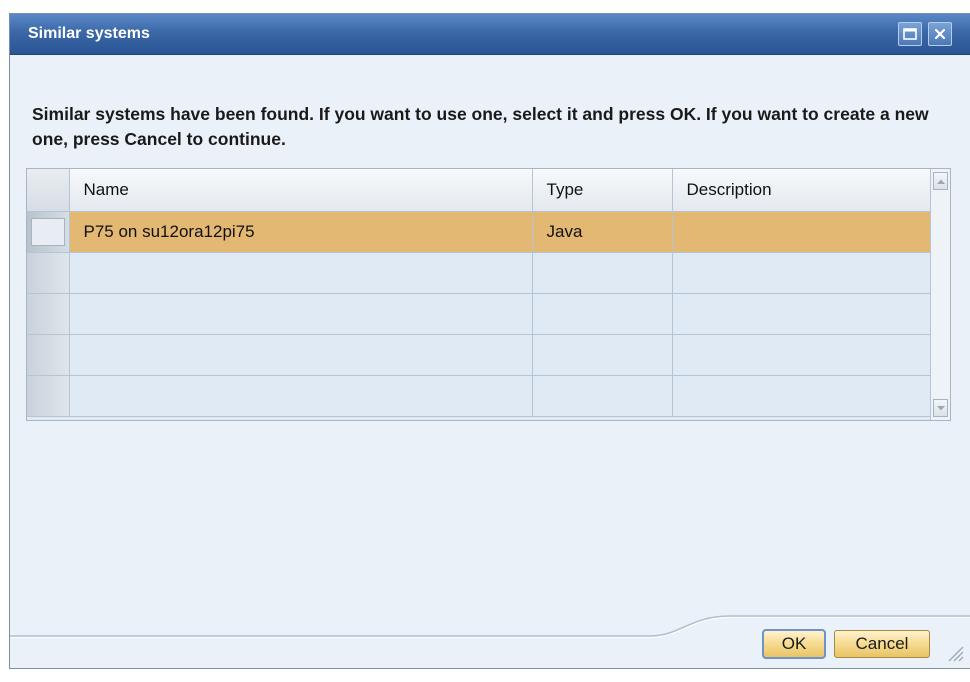 This screenshot has height=682, width=970. Describe the element at coordinates (48, 190) in the screenshot. I see `row-selector-header` at that location.